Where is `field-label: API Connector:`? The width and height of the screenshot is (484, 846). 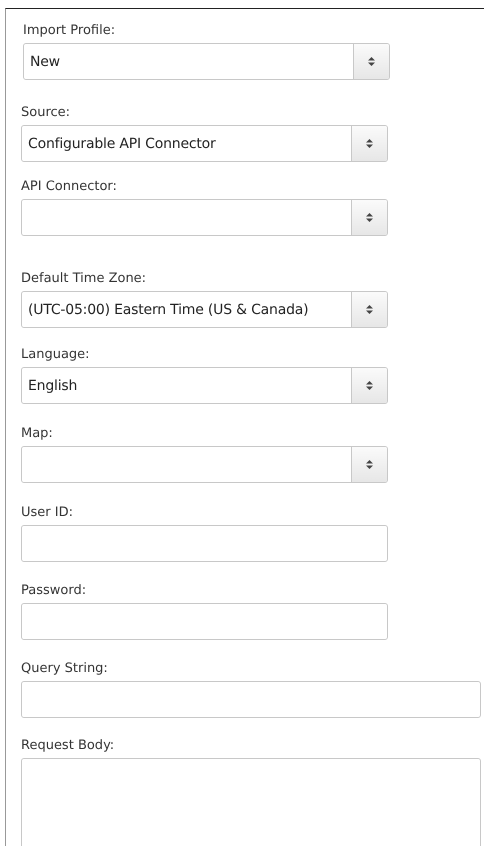 field-label: API Connector: is located at coordinates (69, 187).